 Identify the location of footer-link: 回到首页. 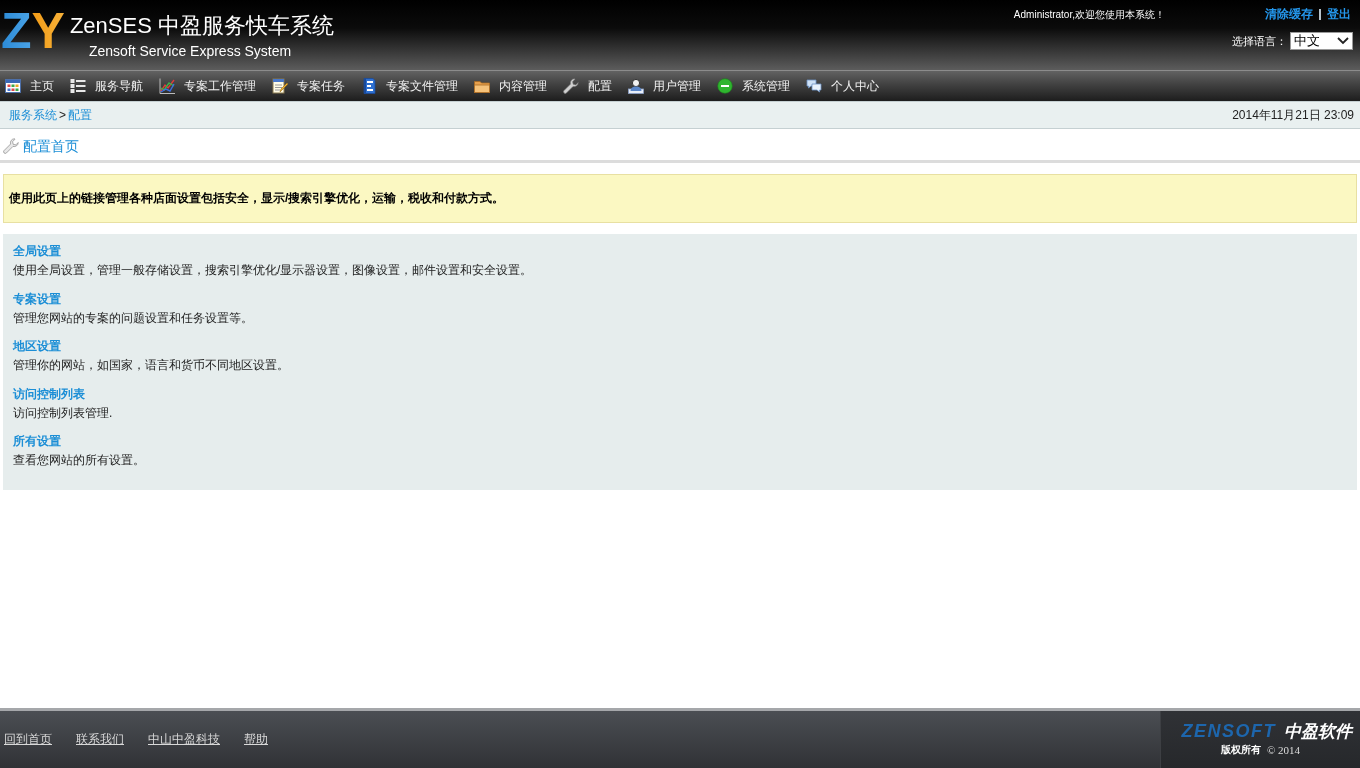
(28, 739).